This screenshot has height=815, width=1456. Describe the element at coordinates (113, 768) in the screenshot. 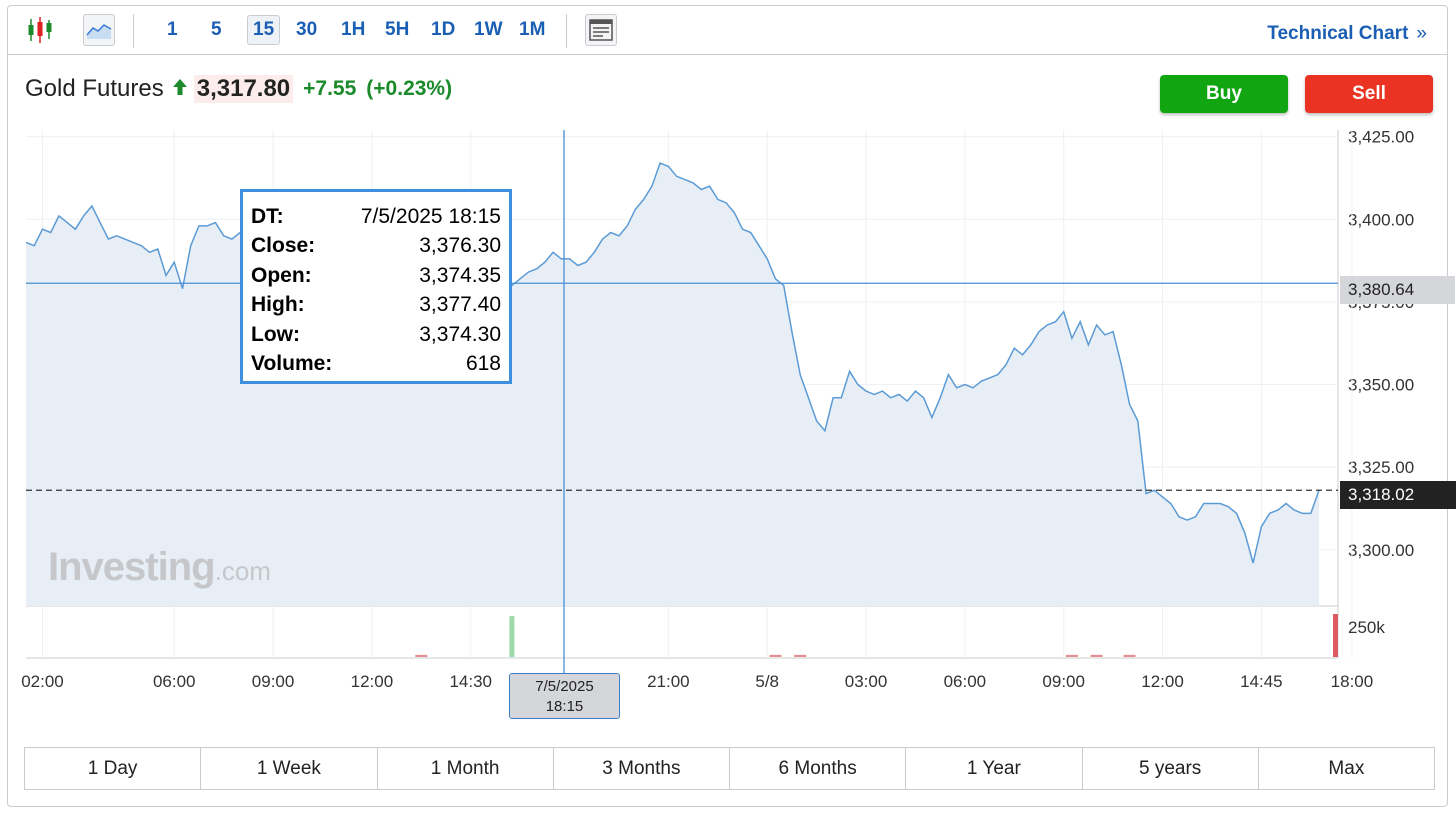

I see `range-1-day: 1 Day` at that location.